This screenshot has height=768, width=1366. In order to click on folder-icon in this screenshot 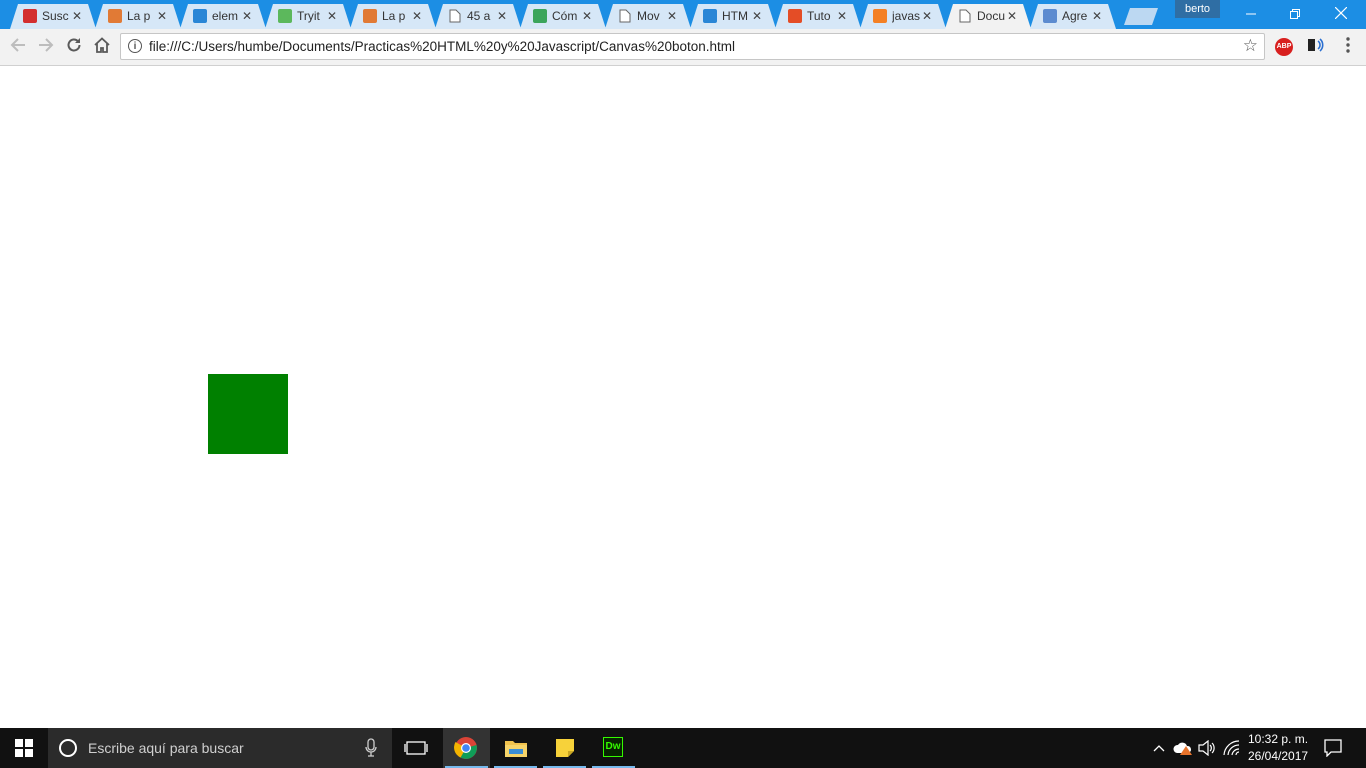, I will do `click(516, 749)`.